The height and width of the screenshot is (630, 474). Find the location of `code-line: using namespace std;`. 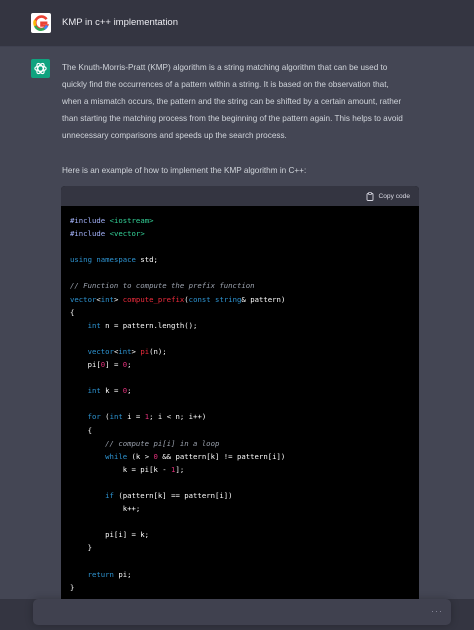

code-line: using namespace std; is located at coordinates (114, 260).